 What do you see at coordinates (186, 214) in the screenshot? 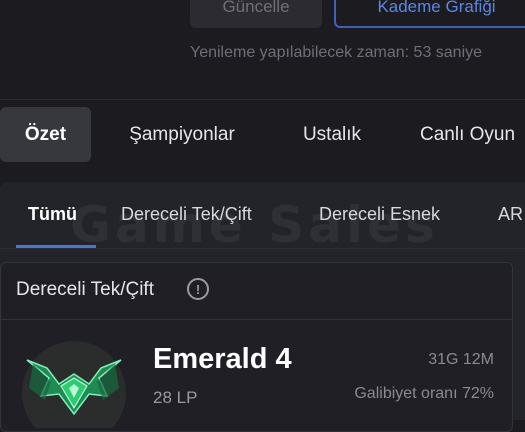
I see `queue-tab-solo-duo: Dereceli Tek/Çift` at bounding box center [186, 214].